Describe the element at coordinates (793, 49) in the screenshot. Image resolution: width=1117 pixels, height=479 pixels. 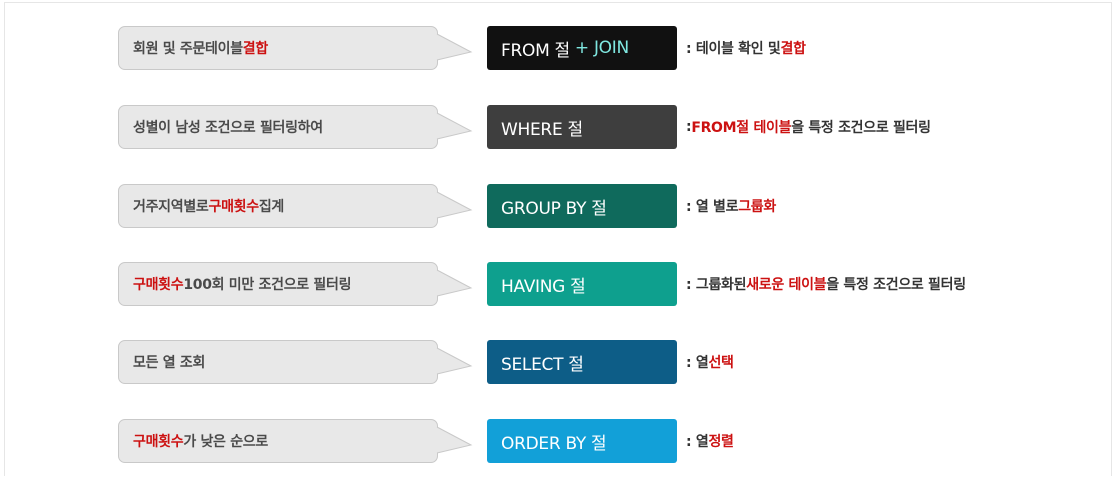
I see `desc-highlight: 결합` at that location.